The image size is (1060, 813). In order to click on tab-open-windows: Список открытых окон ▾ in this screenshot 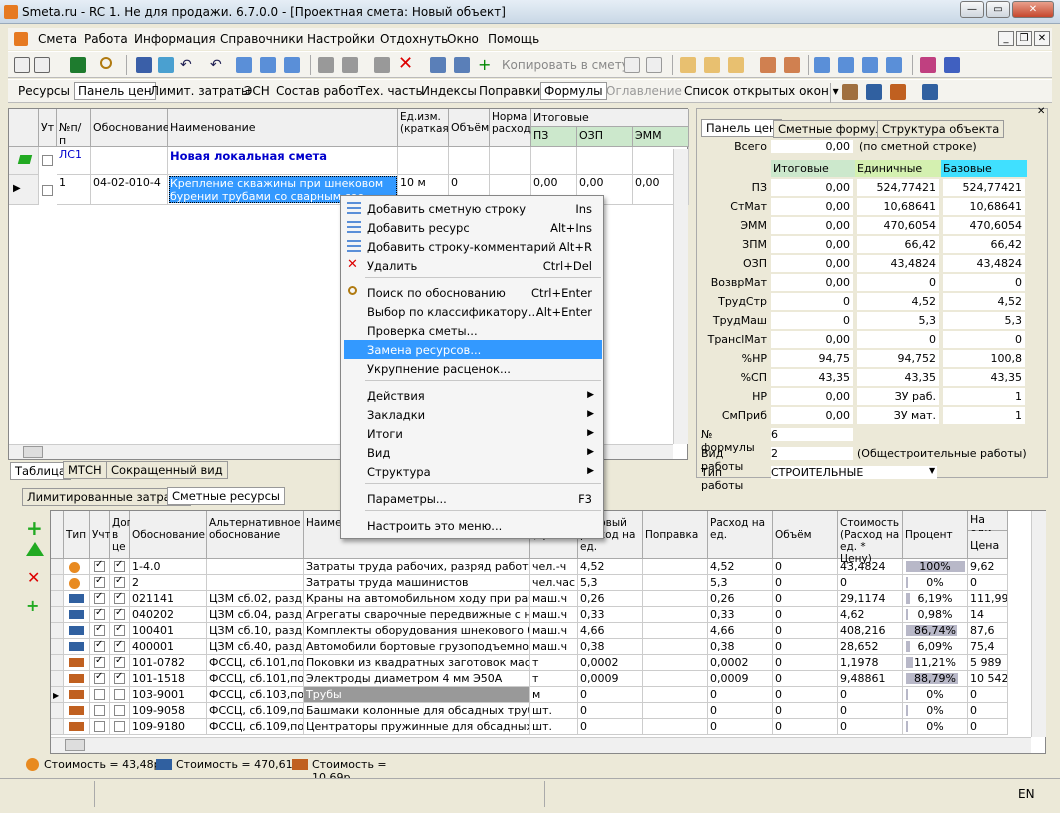, I will do `click(761, 91)`.